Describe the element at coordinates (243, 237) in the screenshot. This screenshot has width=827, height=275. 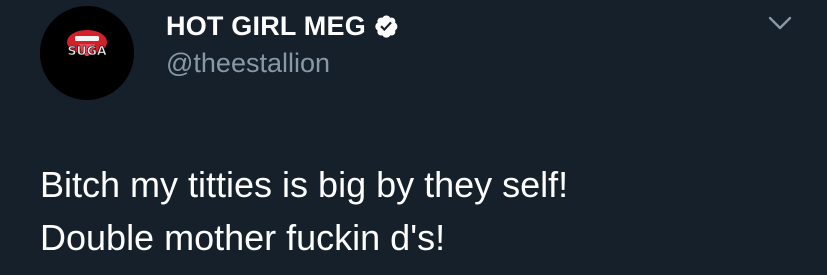
I see `tweet-text-line: Double mother fuckin d's!` at that location.